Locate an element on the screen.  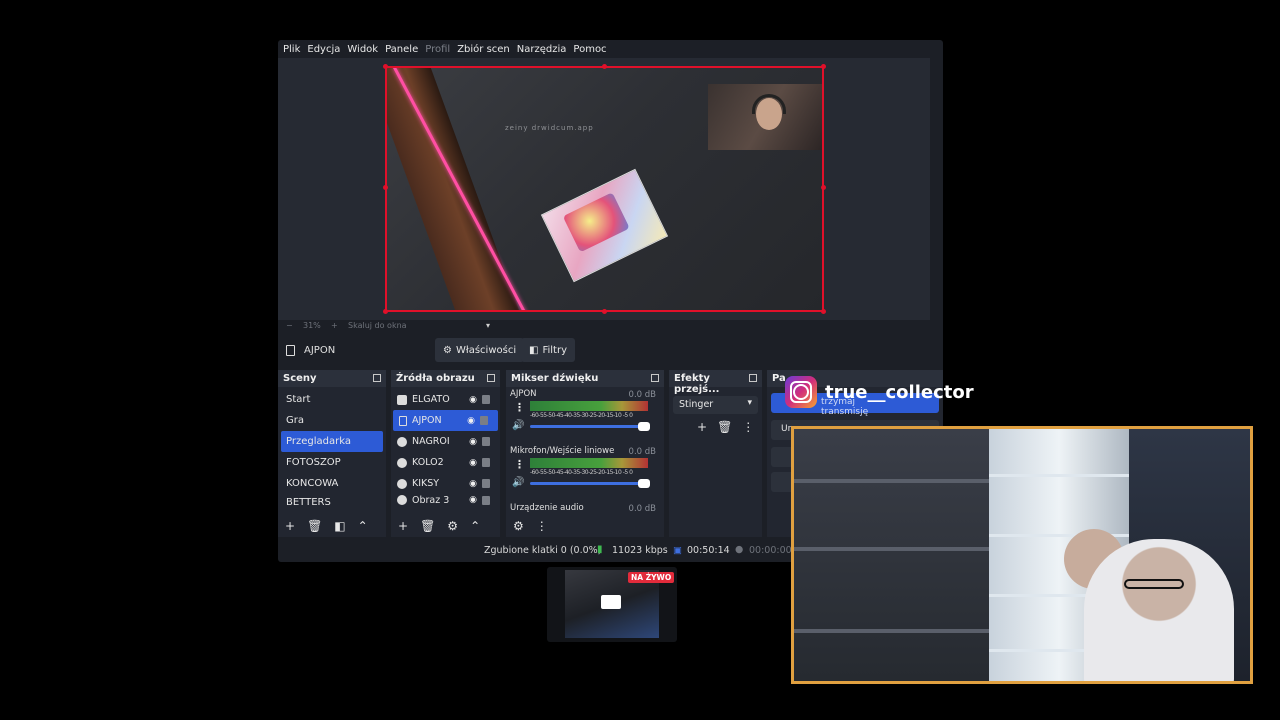
sources-title-label: Źródła obrazu is located at coordinates (435, 378).